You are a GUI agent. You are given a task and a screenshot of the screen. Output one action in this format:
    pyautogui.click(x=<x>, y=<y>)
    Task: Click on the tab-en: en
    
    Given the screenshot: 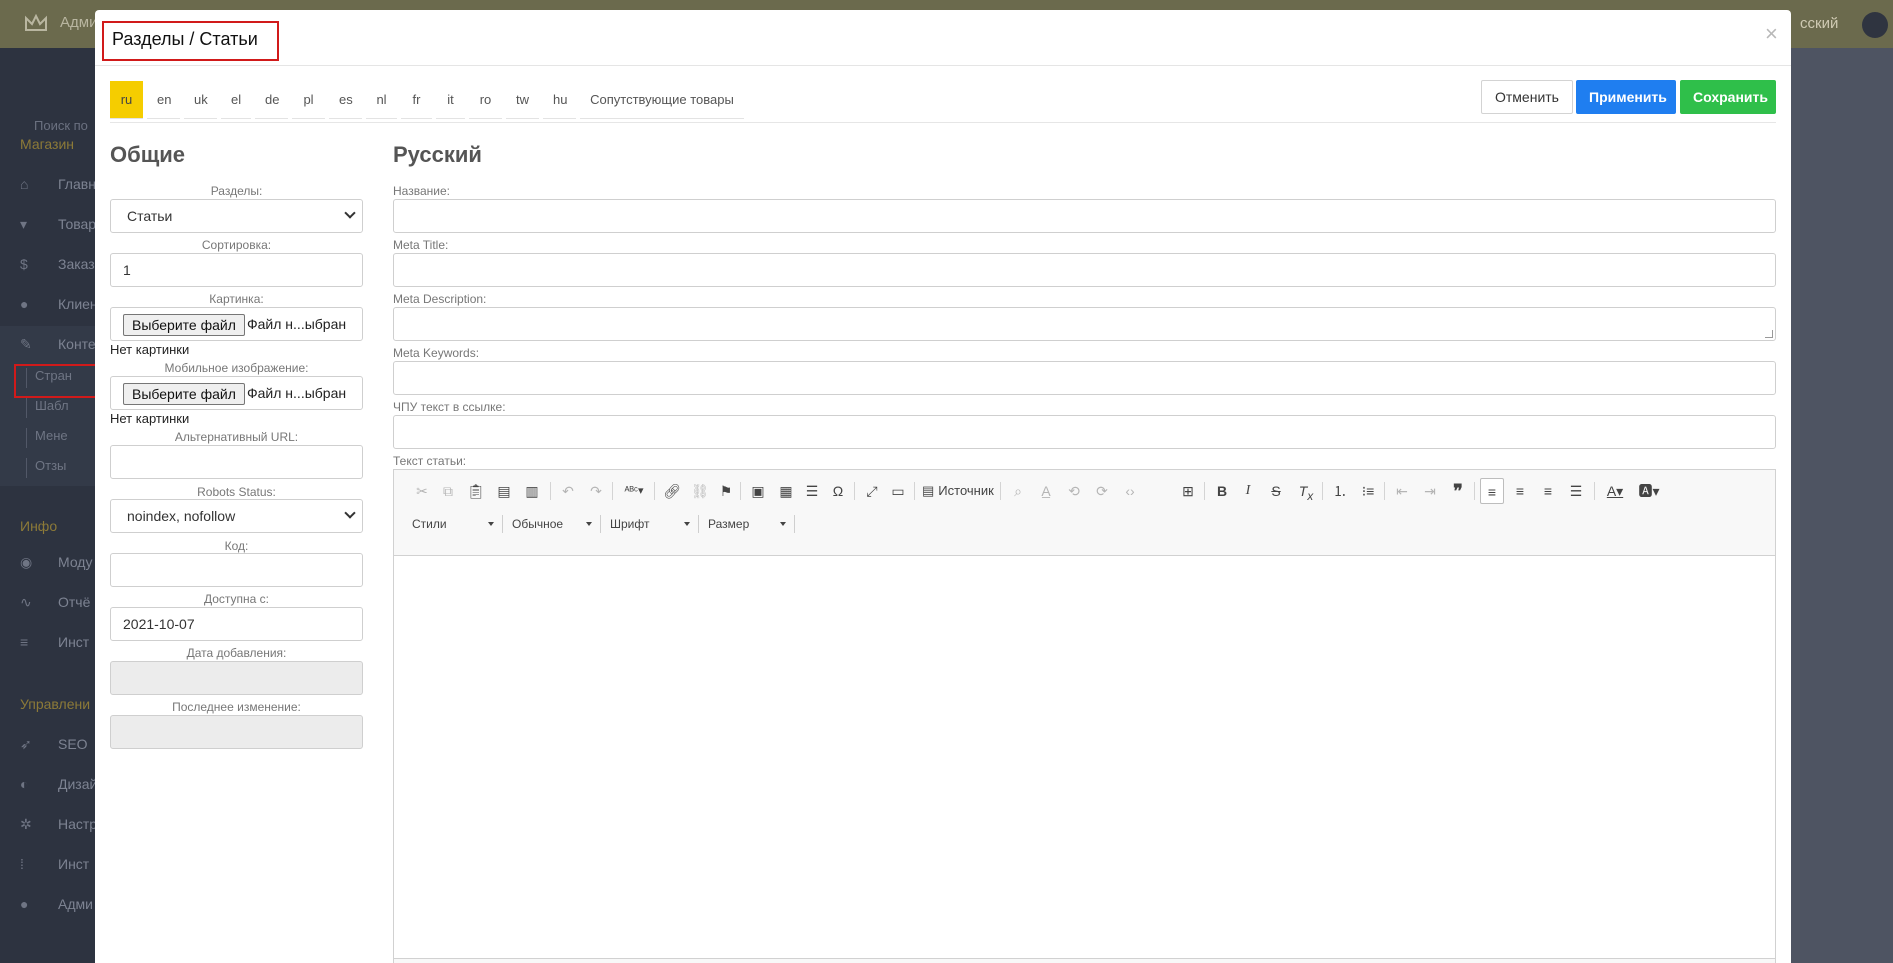 What is the action you would take?
    pyautogui.click(x=163, y=100)
    